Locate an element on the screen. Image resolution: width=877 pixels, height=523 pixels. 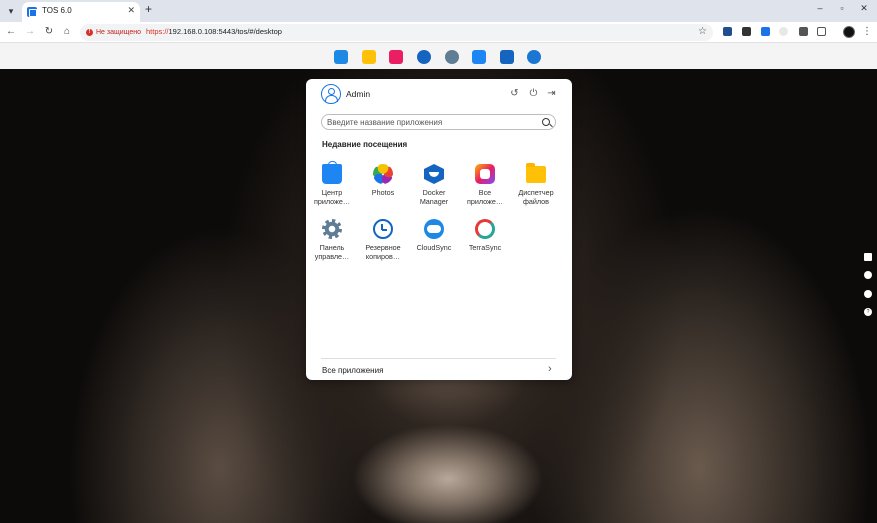
dock-docker-icon is located at coordinates (507, 57).